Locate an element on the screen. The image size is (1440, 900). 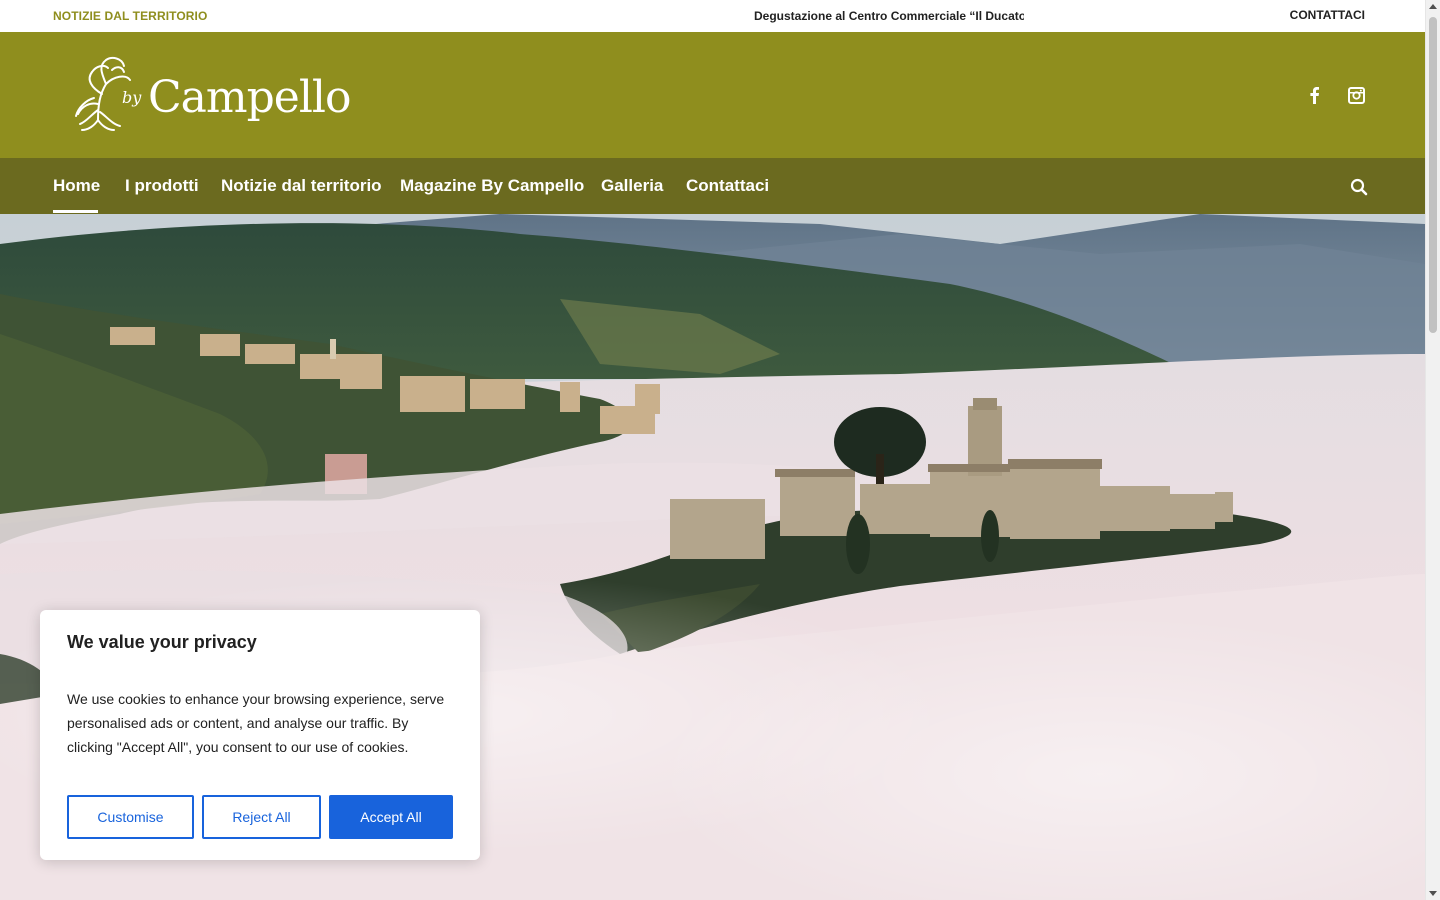
nav-item-galleria: Galleria is located at coordinates (632, 186).